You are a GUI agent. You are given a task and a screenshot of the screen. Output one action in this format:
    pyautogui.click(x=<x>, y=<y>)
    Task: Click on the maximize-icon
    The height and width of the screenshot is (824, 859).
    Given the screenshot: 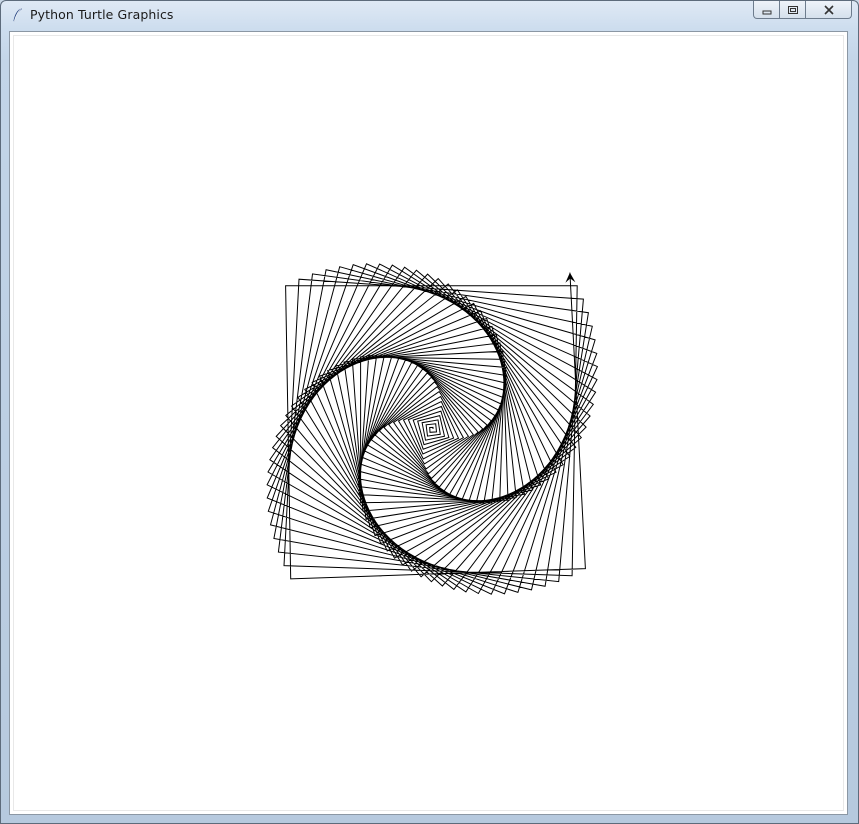 What is the action you would take?
    pyautogui.click(x=792, y=9)
    